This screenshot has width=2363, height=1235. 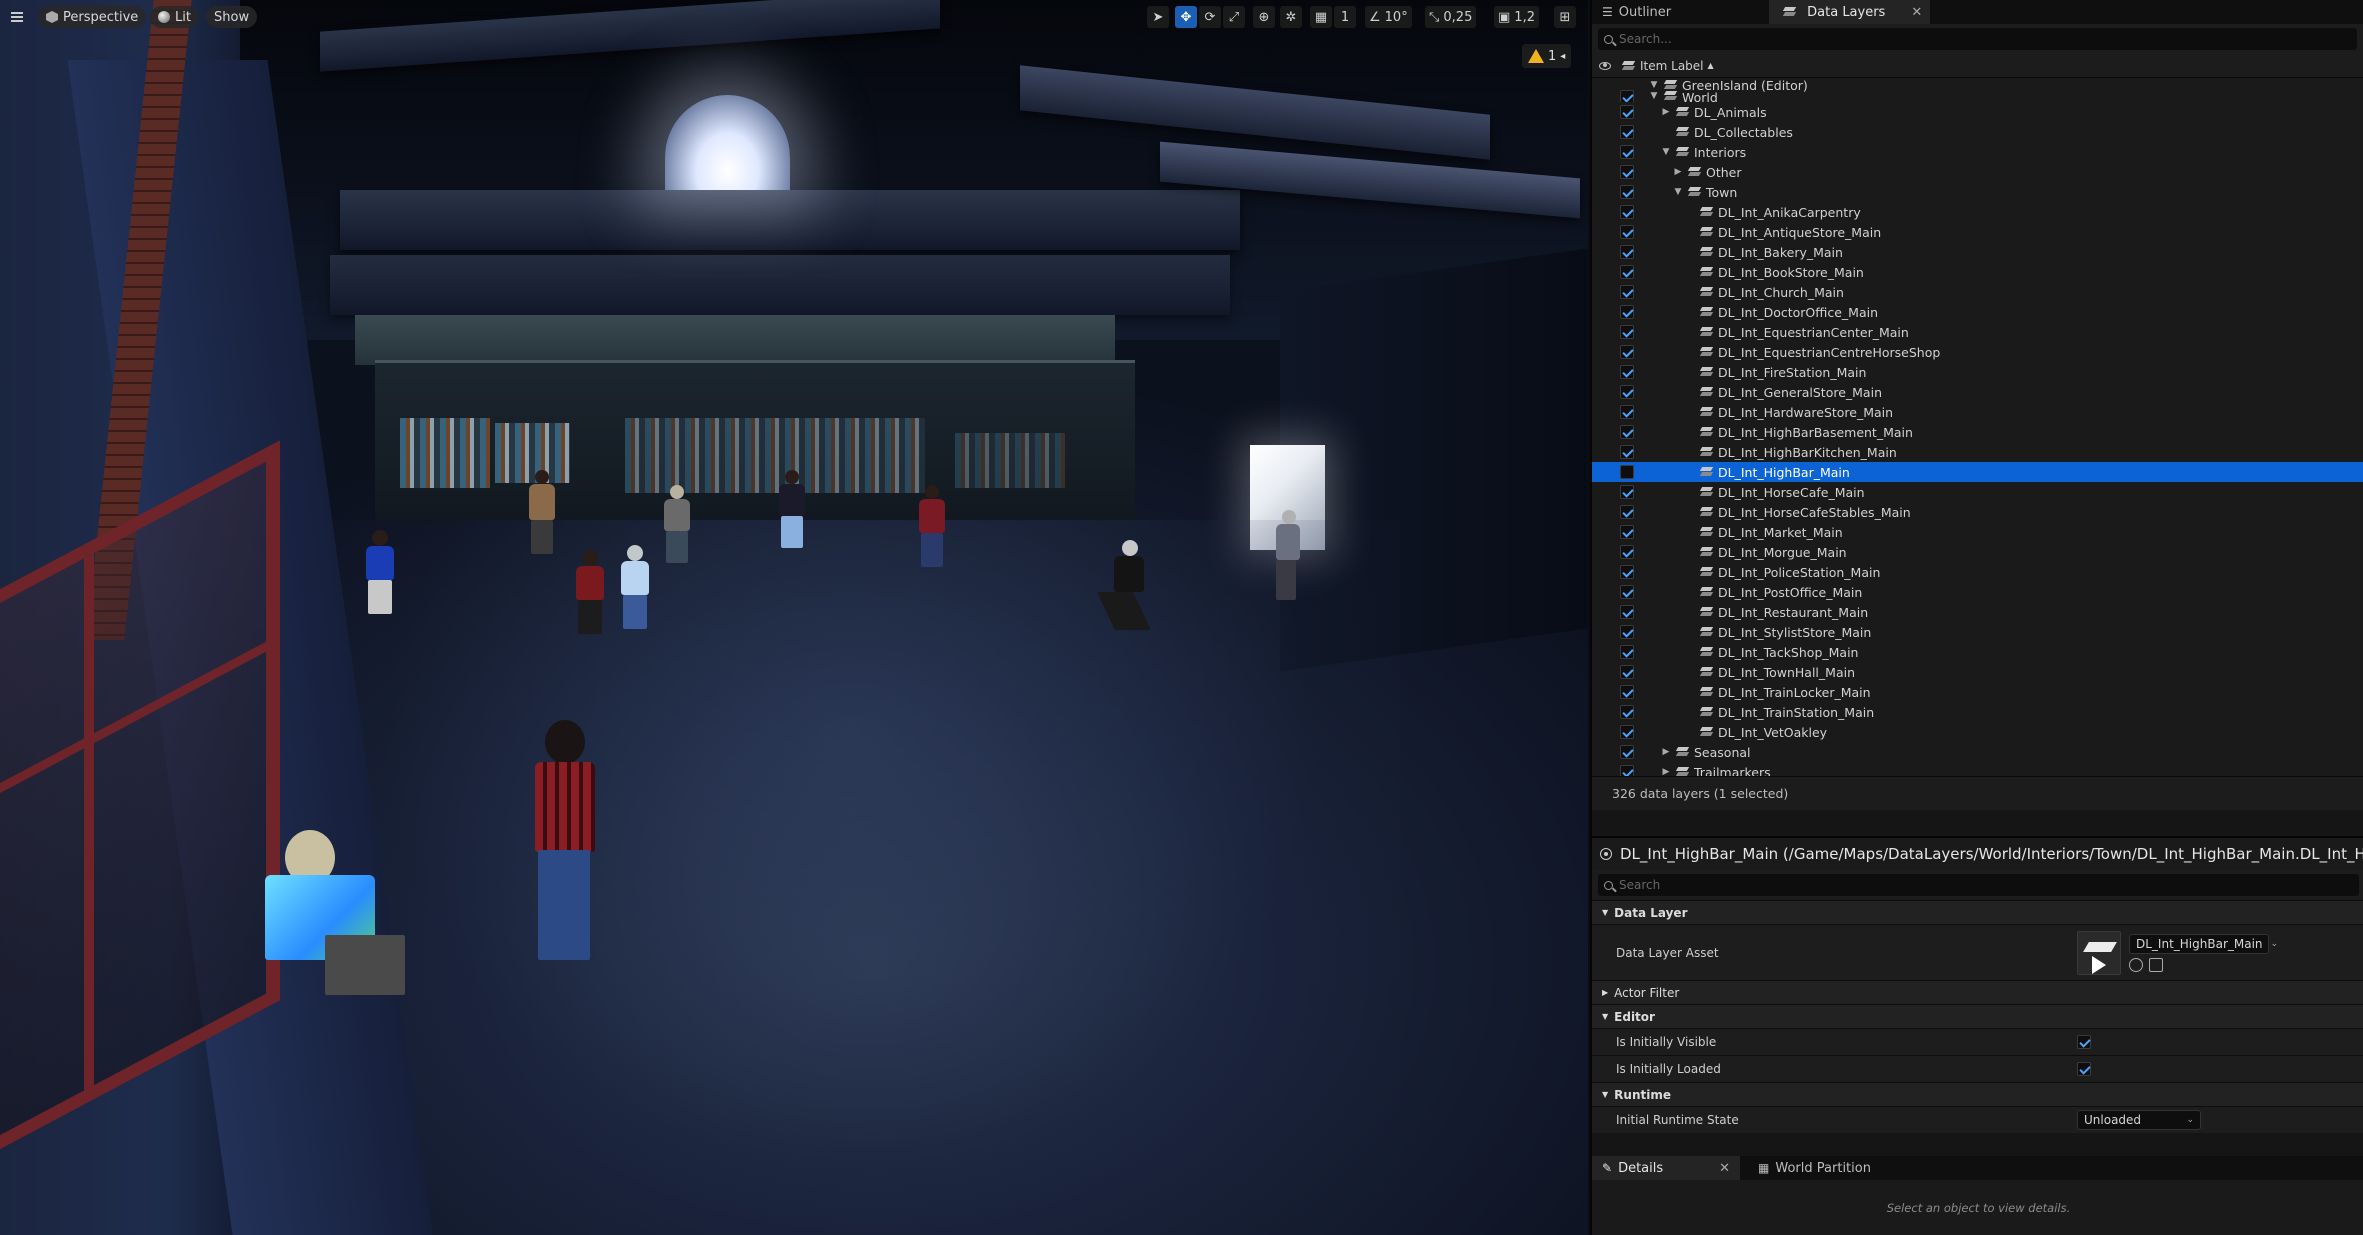 I want to click on grid-snap-value: 1, so click(x=1345, y=17).